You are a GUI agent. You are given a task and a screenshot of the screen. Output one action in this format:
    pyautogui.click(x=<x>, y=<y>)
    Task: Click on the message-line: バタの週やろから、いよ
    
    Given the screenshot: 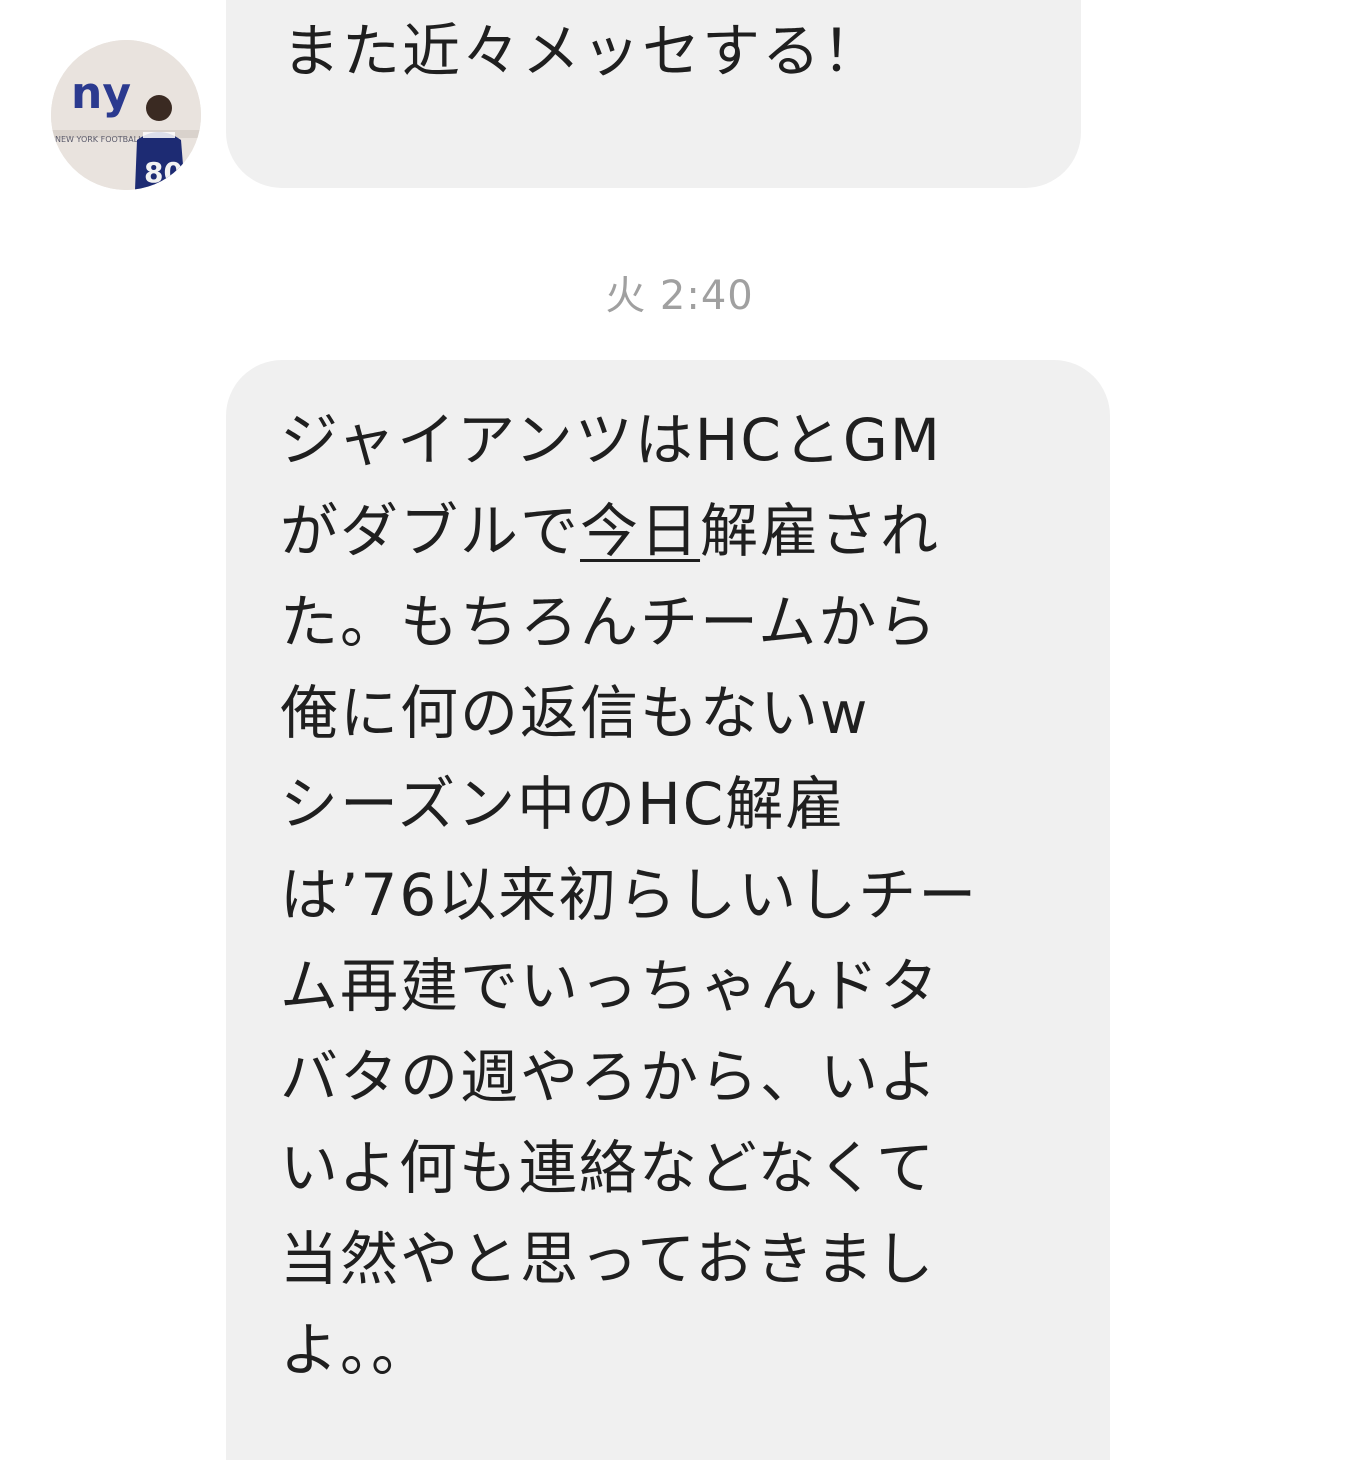 What is the action you would take?
    pyautogui.click(x=629, y=1080)
    